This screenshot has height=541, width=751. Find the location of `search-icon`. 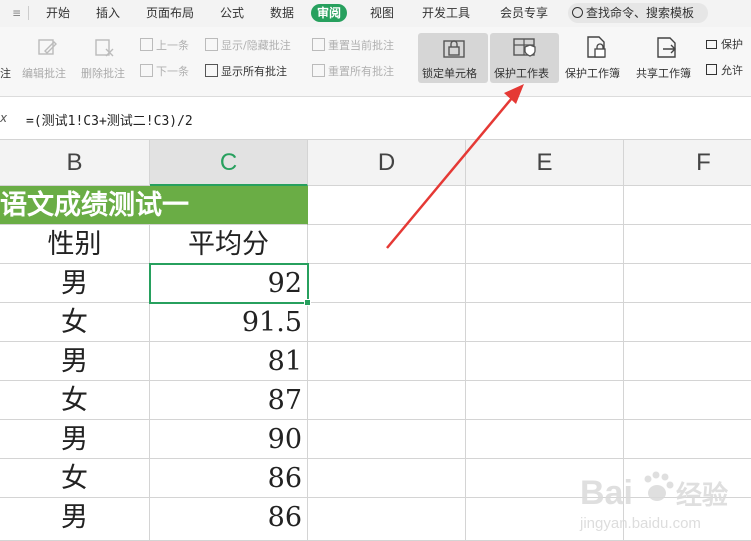

search-icon is located at coordinates (577, 12).